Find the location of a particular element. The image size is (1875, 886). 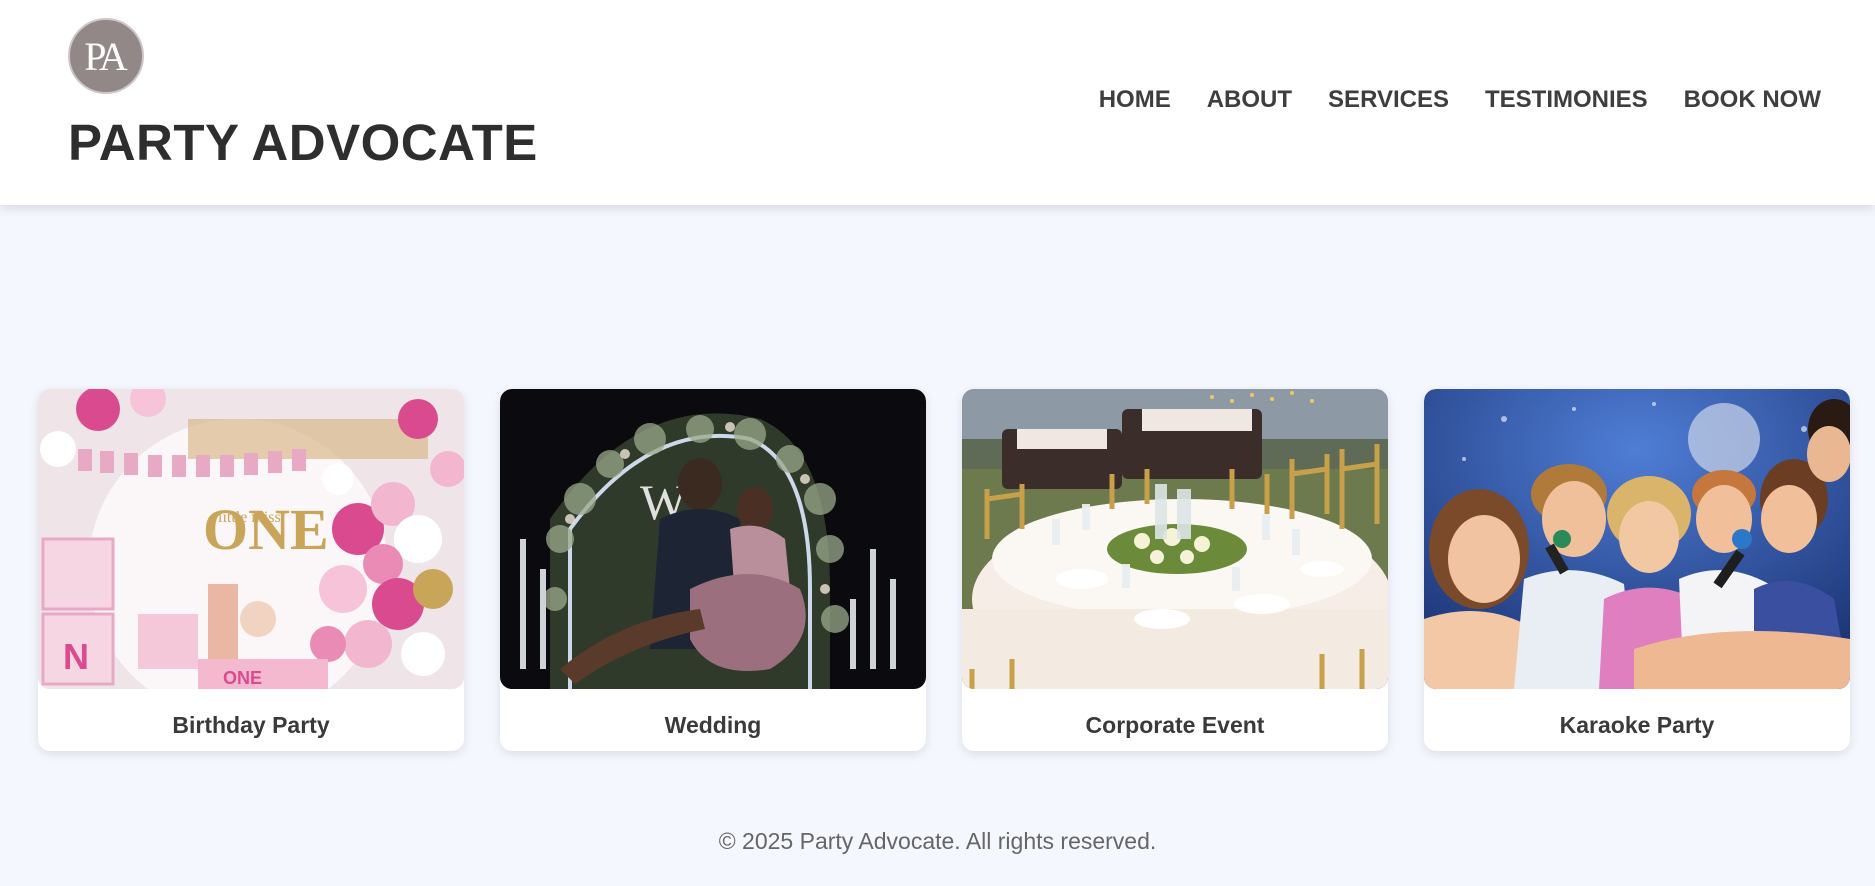

site-title: PARTY ADVOCATE is located at coordinates (303, 142).